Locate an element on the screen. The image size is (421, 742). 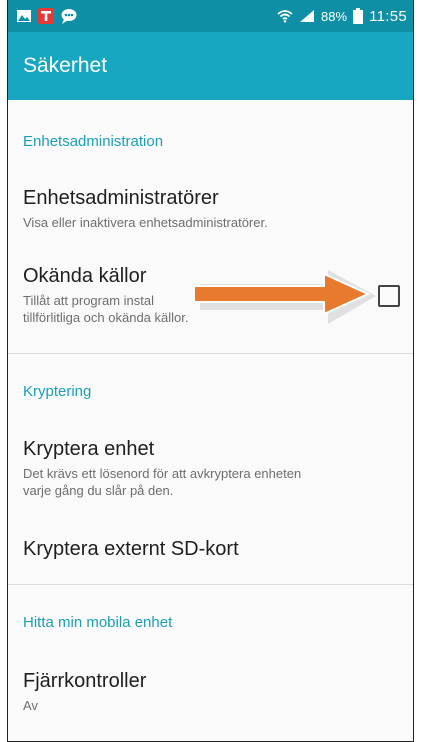
setting-remote-controls: Fjärrkontroller Av is located at coordinates (210, 691).